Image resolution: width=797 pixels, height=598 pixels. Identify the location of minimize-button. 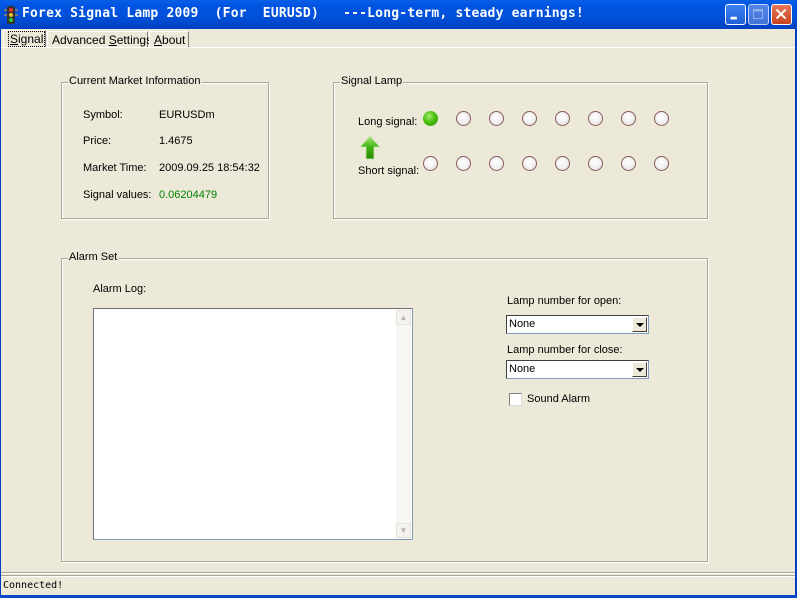
(735, 14).